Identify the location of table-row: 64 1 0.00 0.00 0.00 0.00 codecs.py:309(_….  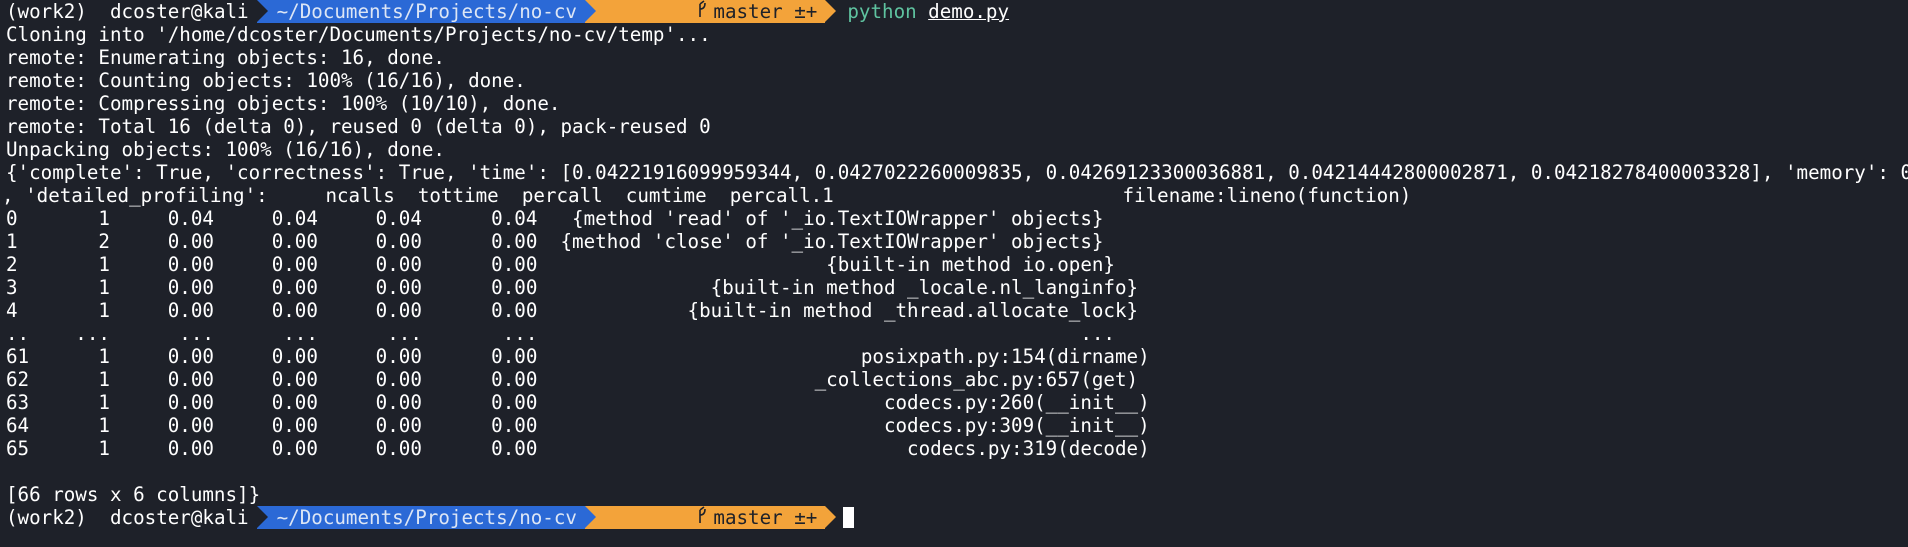
(578, 425).